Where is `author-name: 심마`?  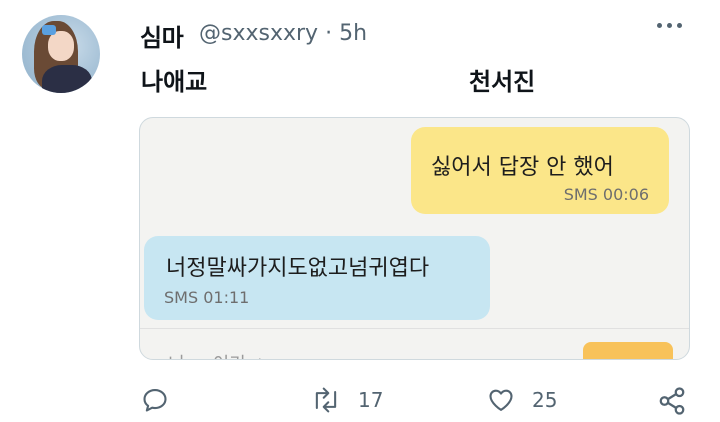
author-name: 심마 is located at coordinates (162, 35).